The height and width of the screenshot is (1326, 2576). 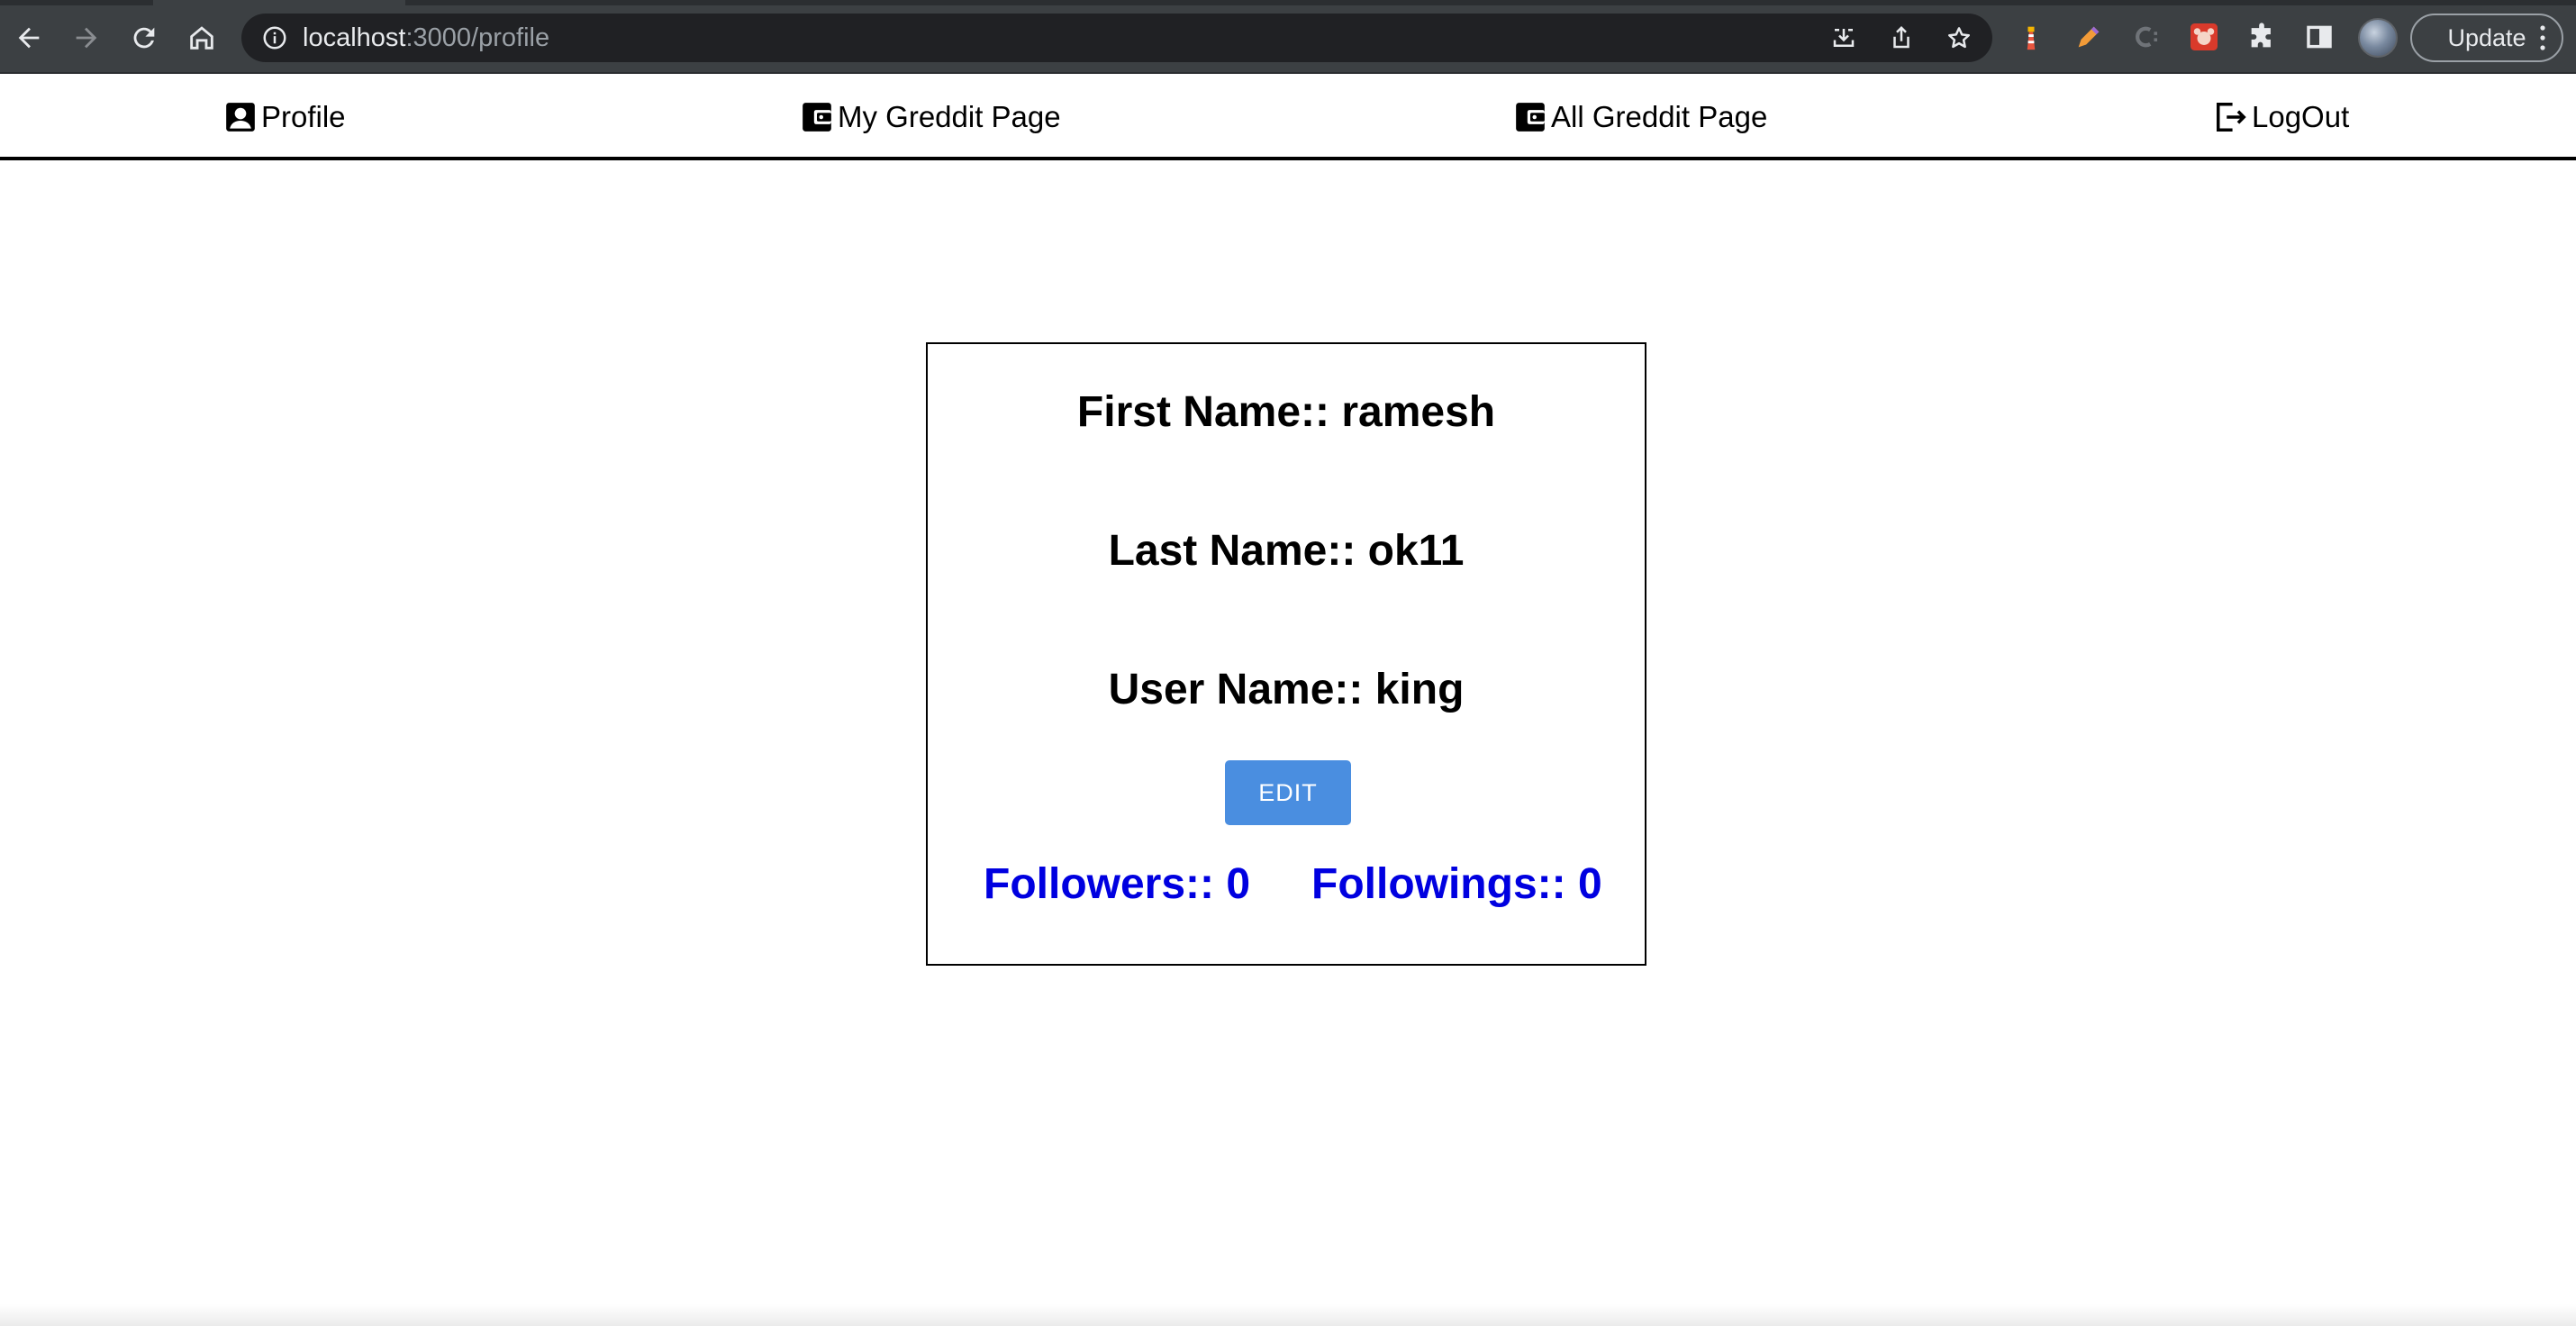 I want to click on reload-icon, so click(x=144, y=38).